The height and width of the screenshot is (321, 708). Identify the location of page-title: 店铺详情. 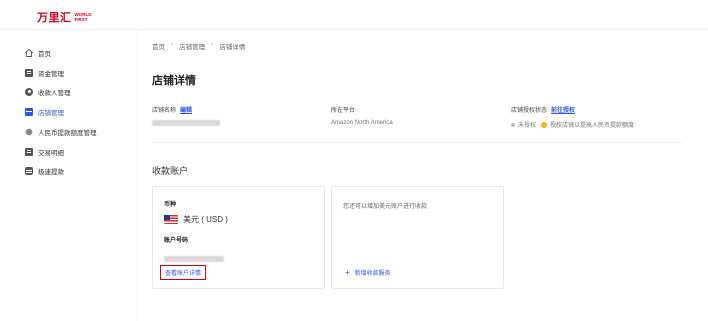
(174, 81).